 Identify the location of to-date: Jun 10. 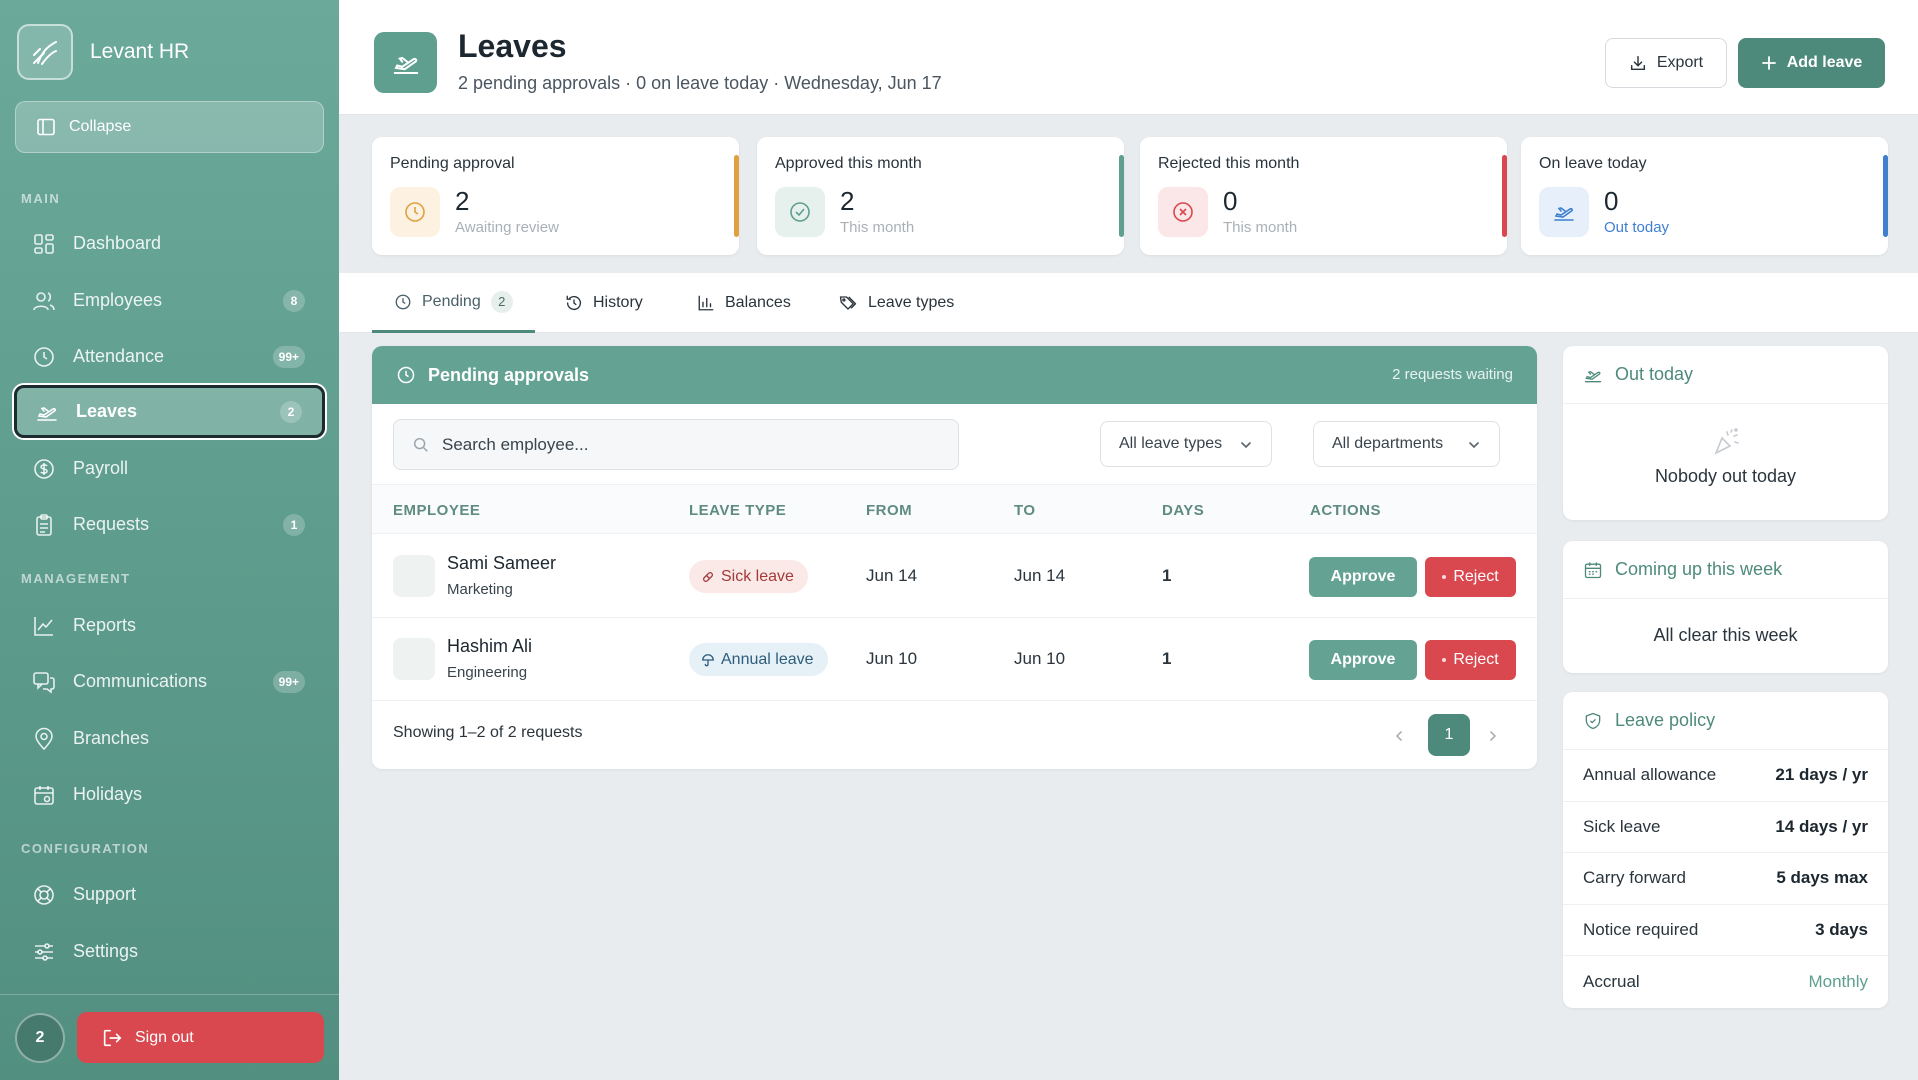
(1040, 658).